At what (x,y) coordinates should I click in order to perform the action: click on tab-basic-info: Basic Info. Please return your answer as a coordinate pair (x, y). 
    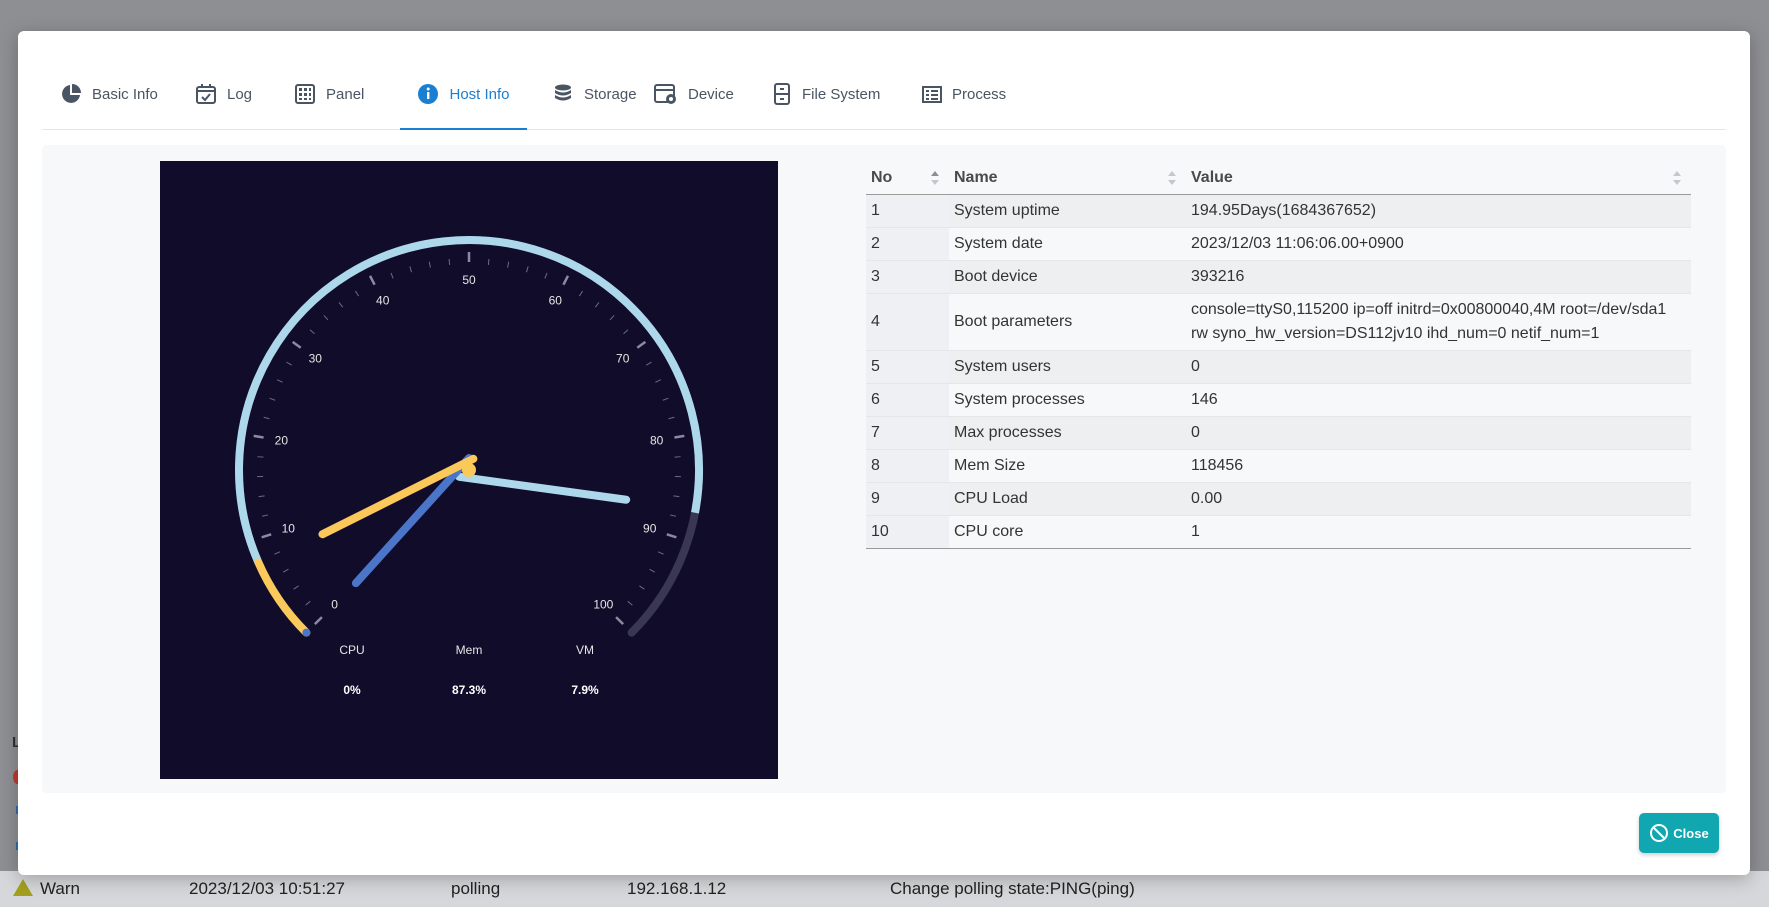
    Looking at the image, I should click on (109, 94).